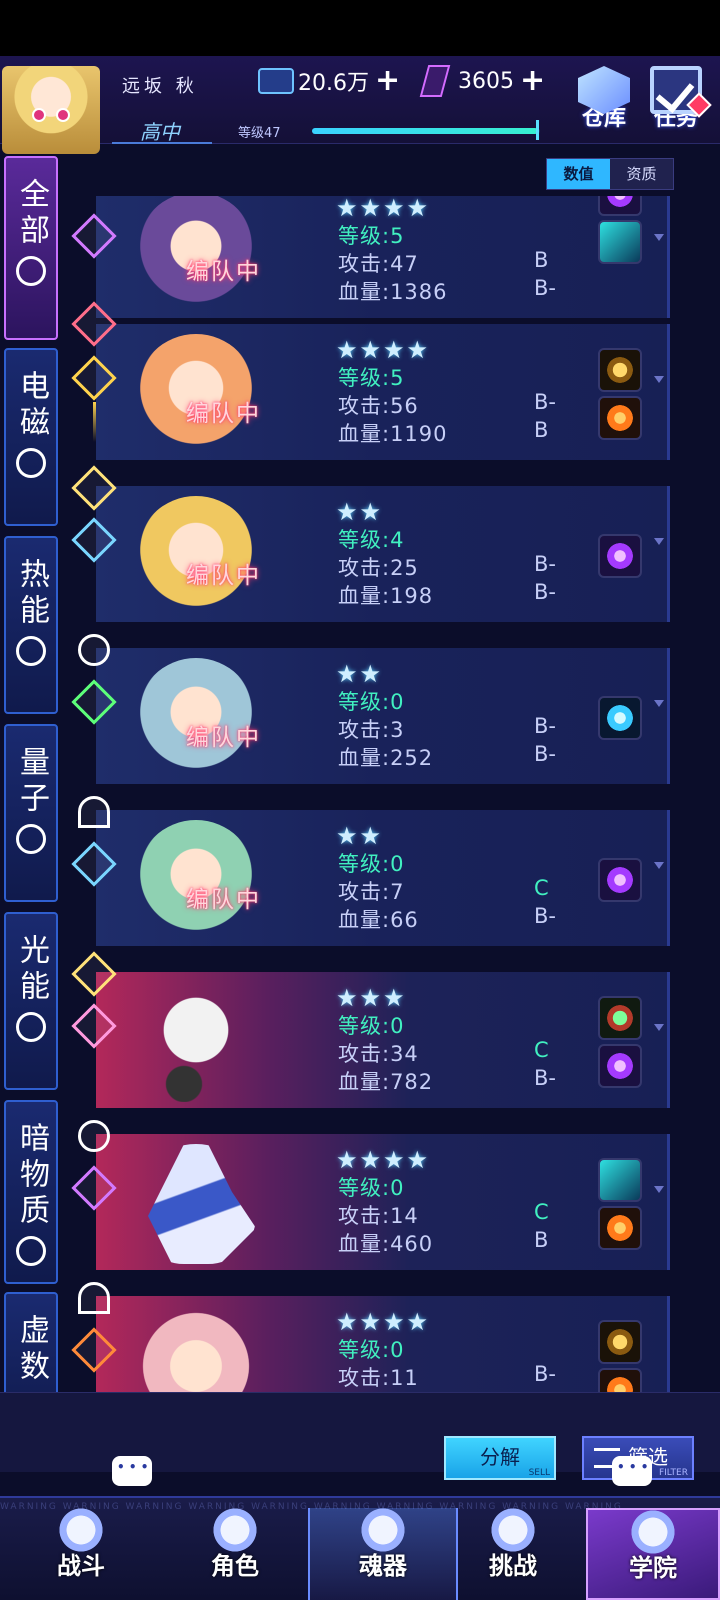 This screenshot has width=720, height=1600. What do you see at coordinates (604, 104) in the screenshot?
I see `warehouse-button: 仓库` at bounding box center [604, 104].